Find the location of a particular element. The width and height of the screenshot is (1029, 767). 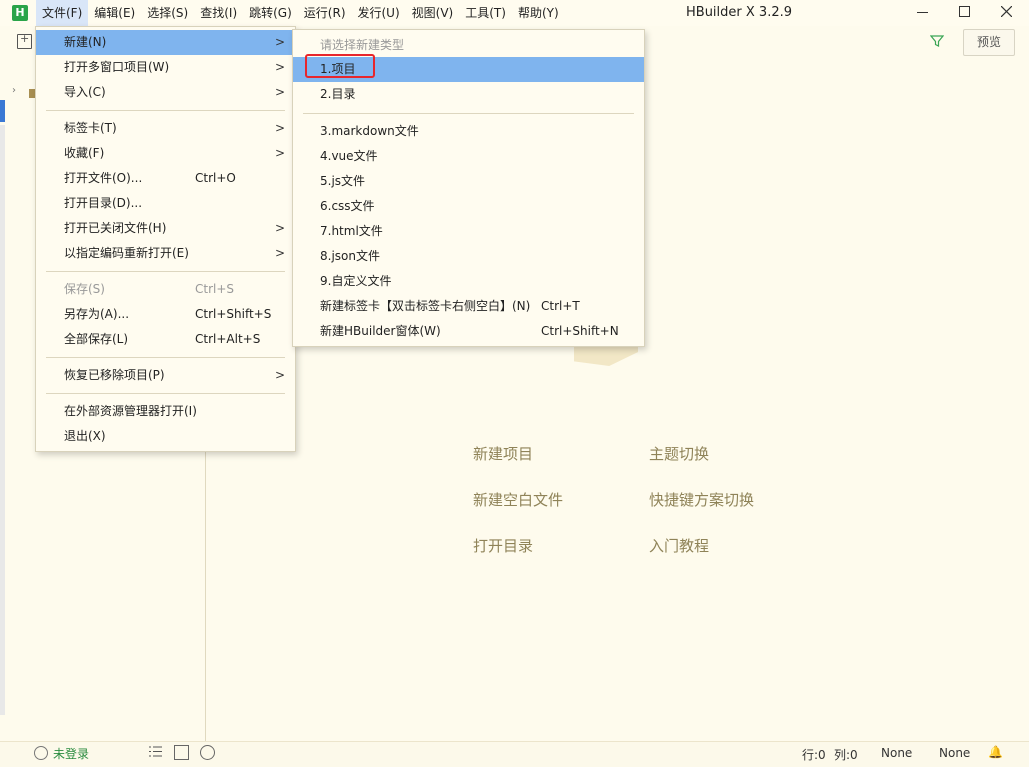

welcome-tutorial: 入门教程 is located at coordinates (679, 545).